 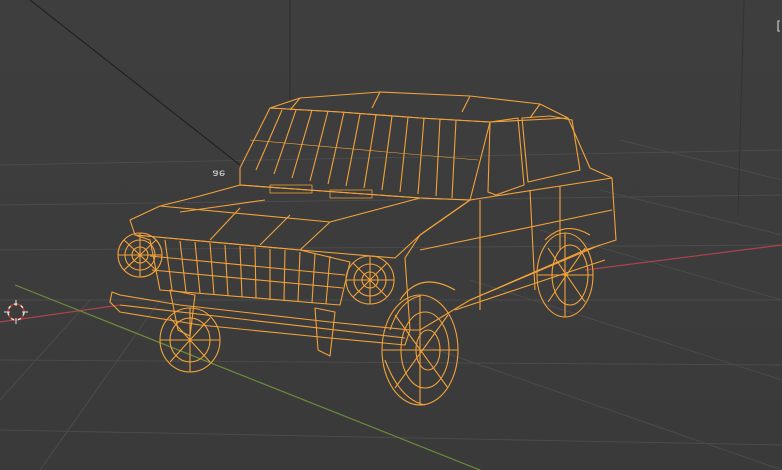 I want to click on left-headlight, so click(x=140, y=255).